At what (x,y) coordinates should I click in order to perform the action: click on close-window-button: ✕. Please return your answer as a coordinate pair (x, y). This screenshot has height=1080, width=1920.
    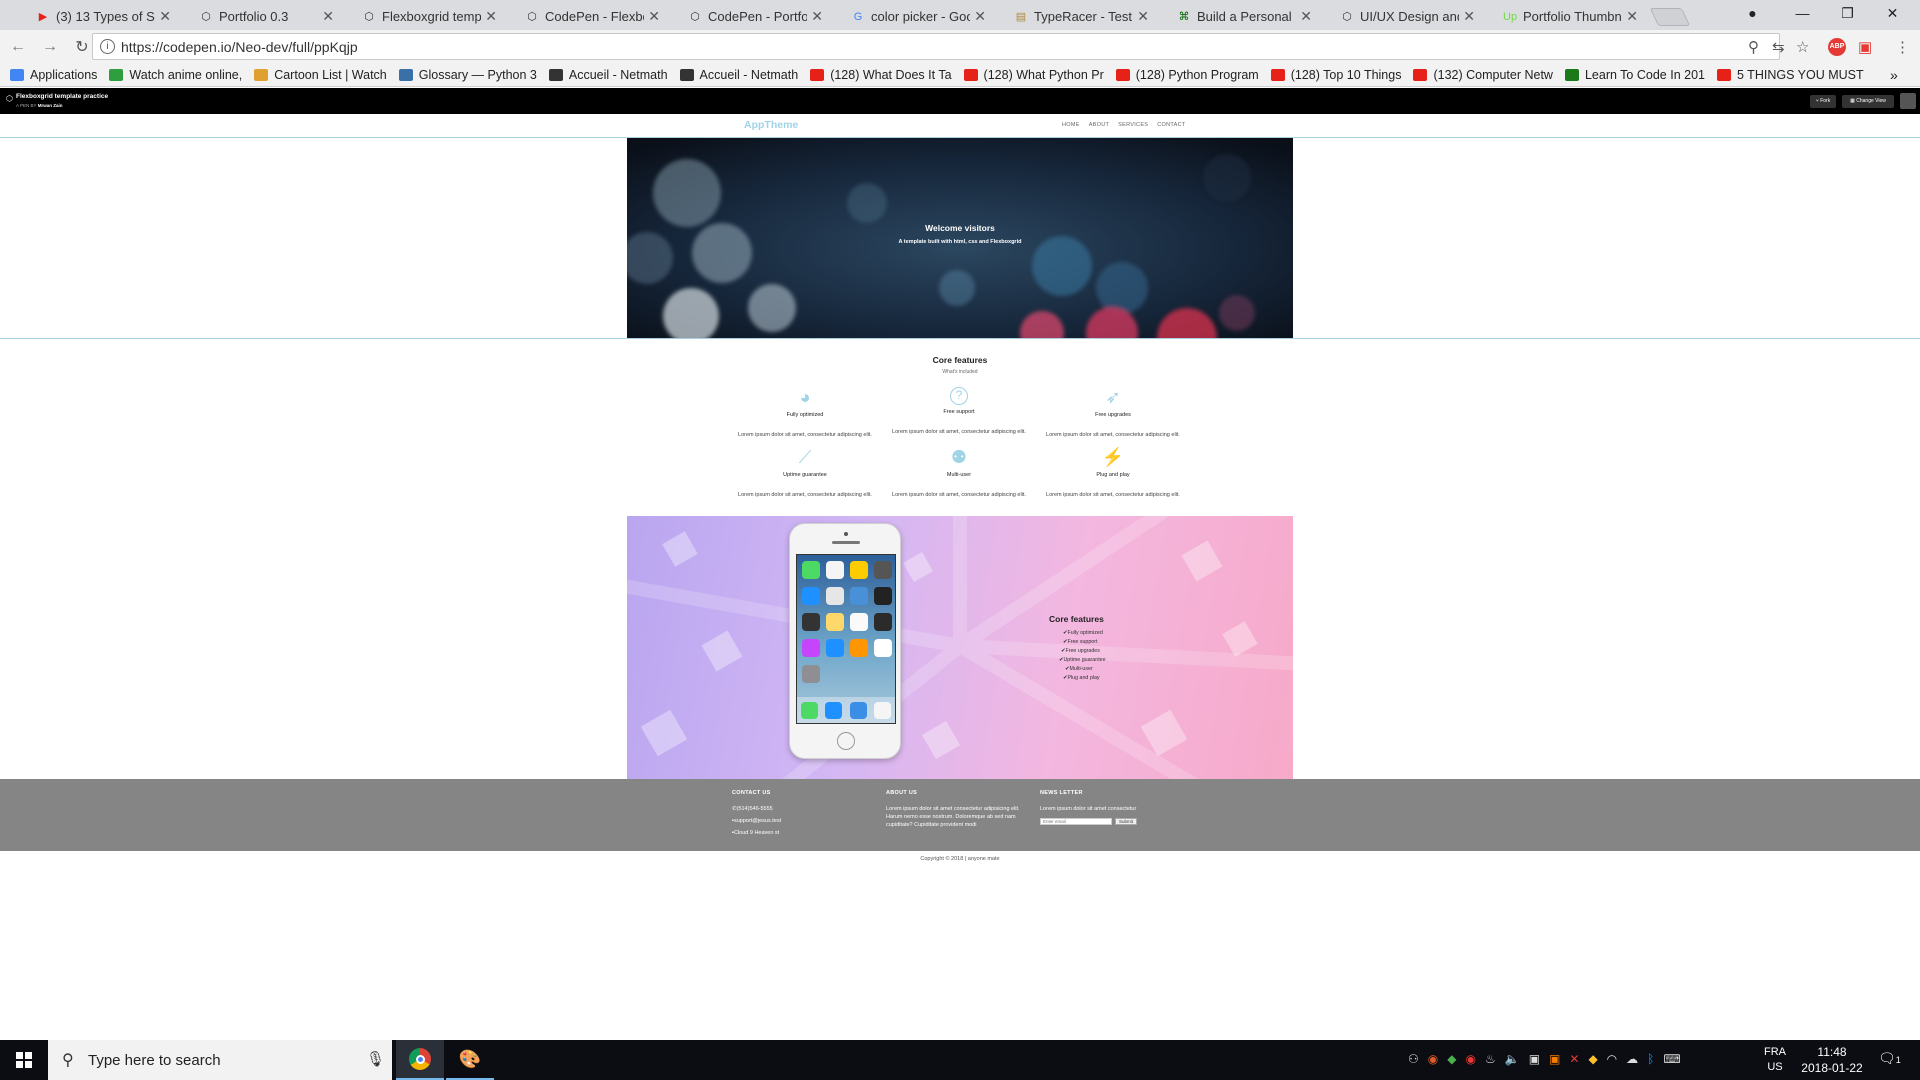
    Looking at the image, I should click on (1892, 13).